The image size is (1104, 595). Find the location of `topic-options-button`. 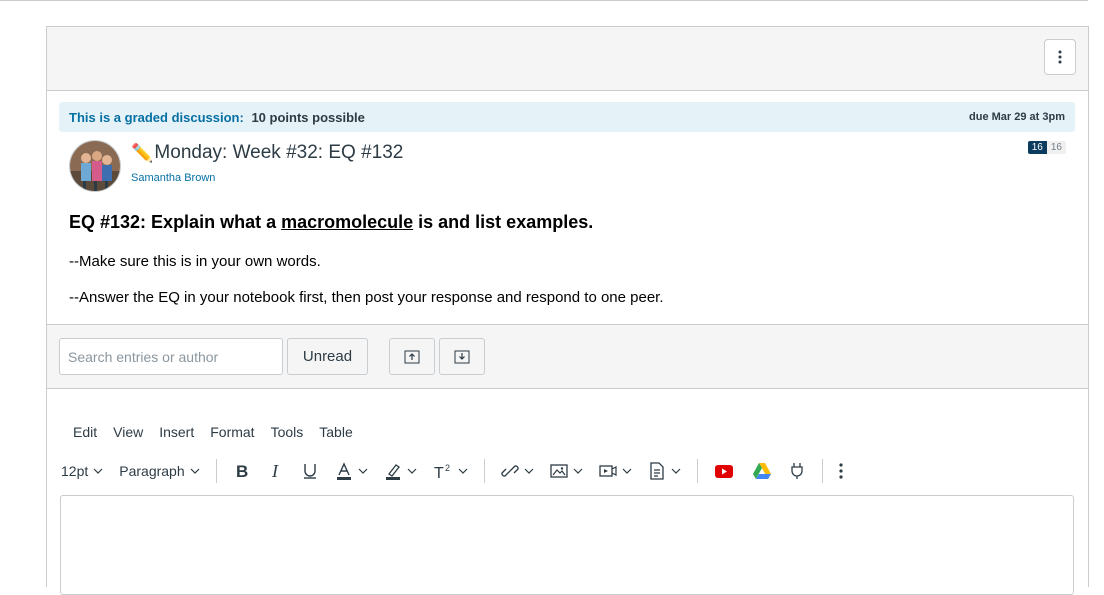

topic-options-button is located at coordinates (1060, 57).